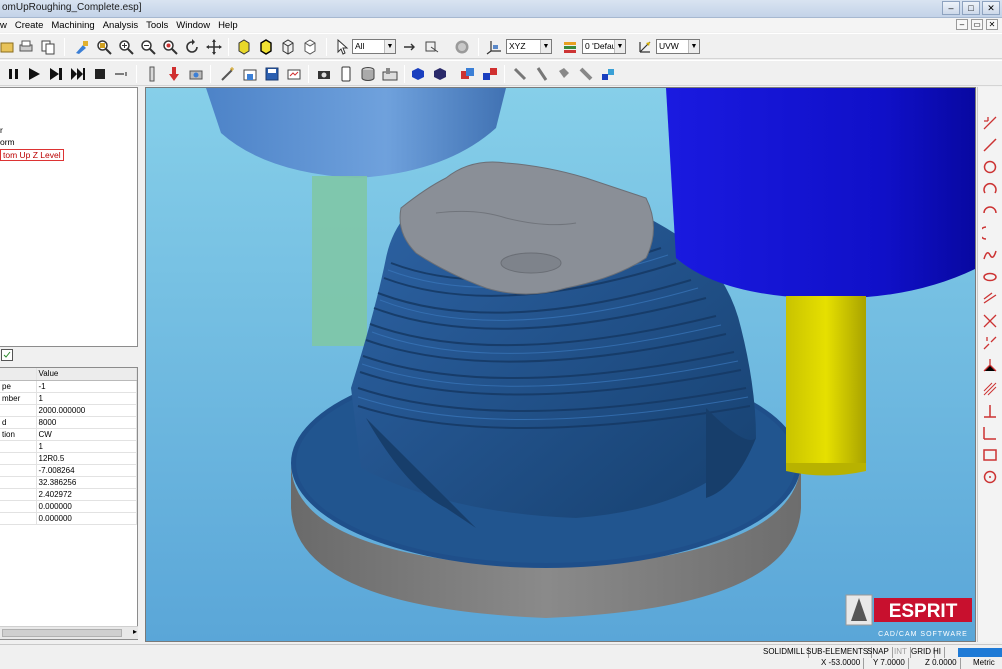 This screenshot has width=1002, height=669. I want to click on rotate-icon, so click(192, 47).